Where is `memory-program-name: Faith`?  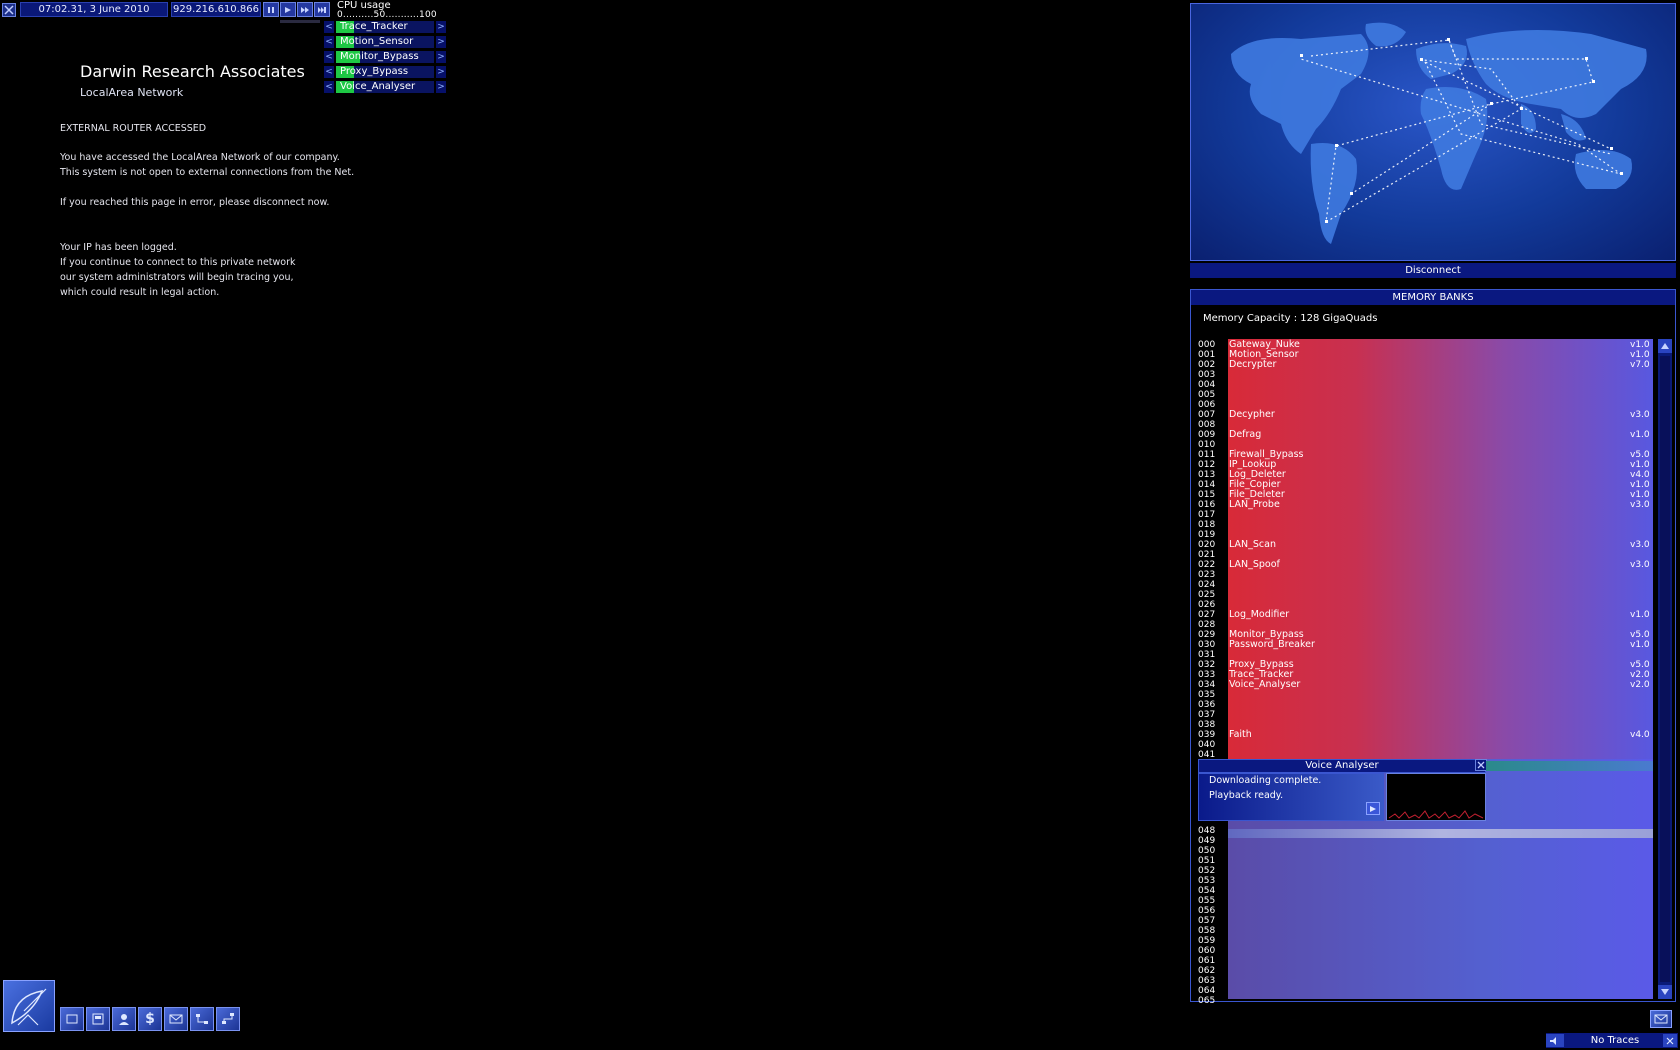 memory-program-name: Faith is located at coordinates (1240, 735).